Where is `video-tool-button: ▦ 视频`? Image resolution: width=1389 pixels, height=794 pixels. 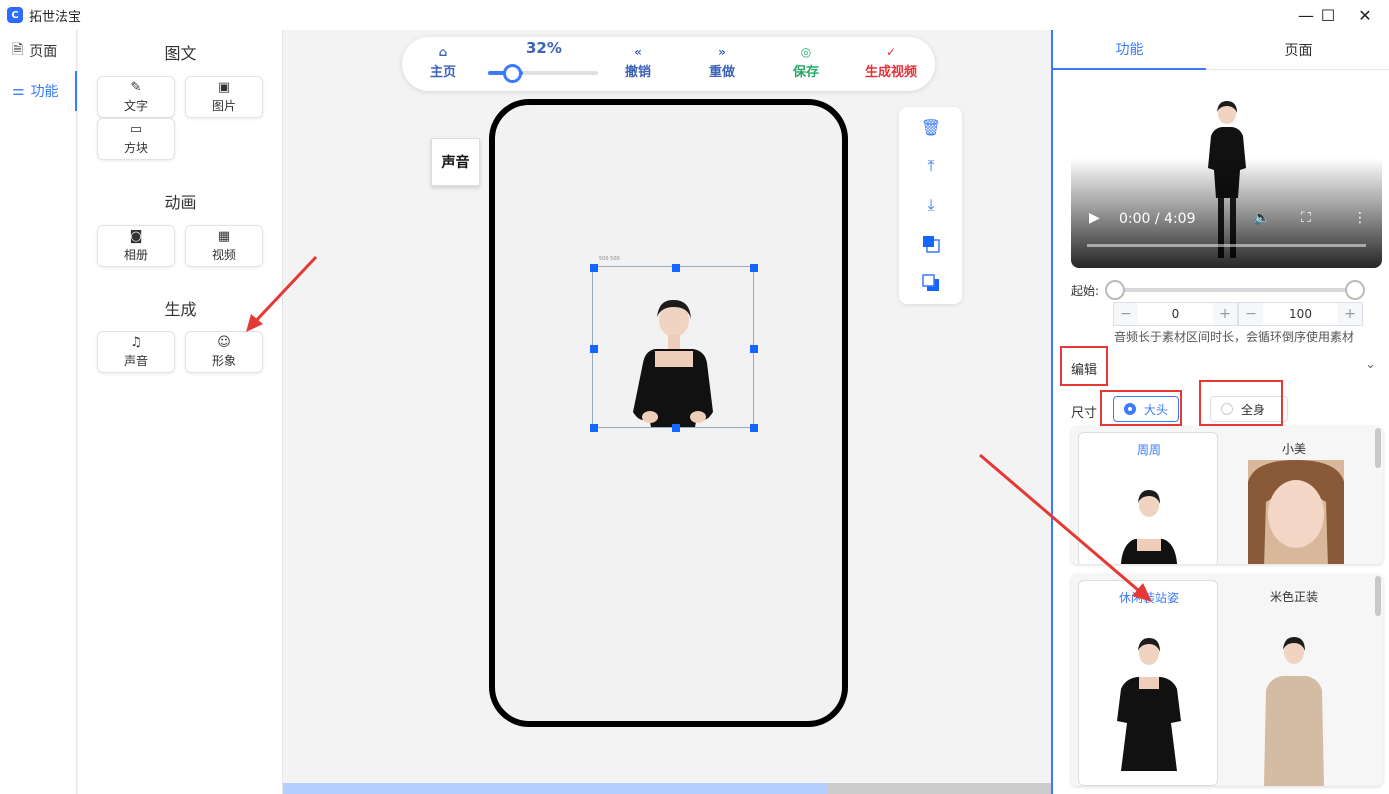 video-tool-button: ▦ 视频 is located at coordinates (224, 246).